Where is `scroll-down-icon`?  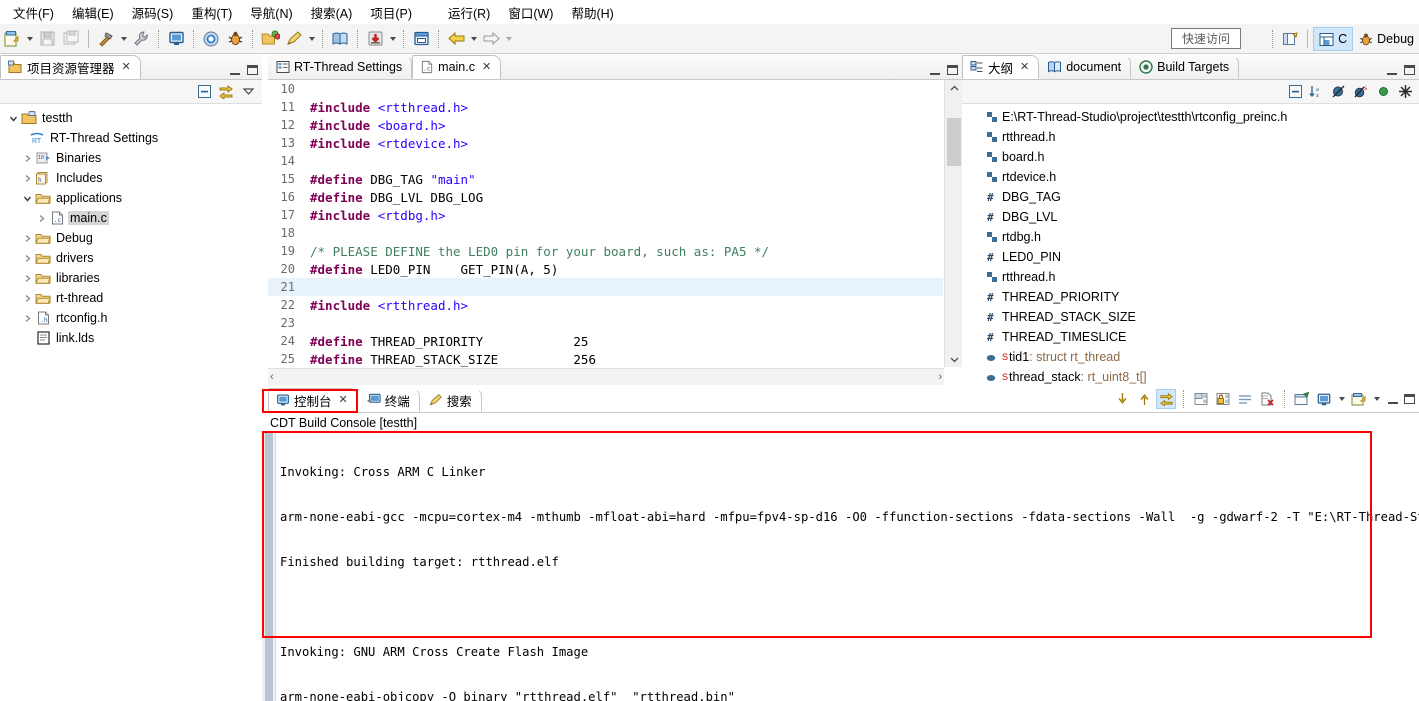 scroll-down-icon is located at coordinates (953, 359).